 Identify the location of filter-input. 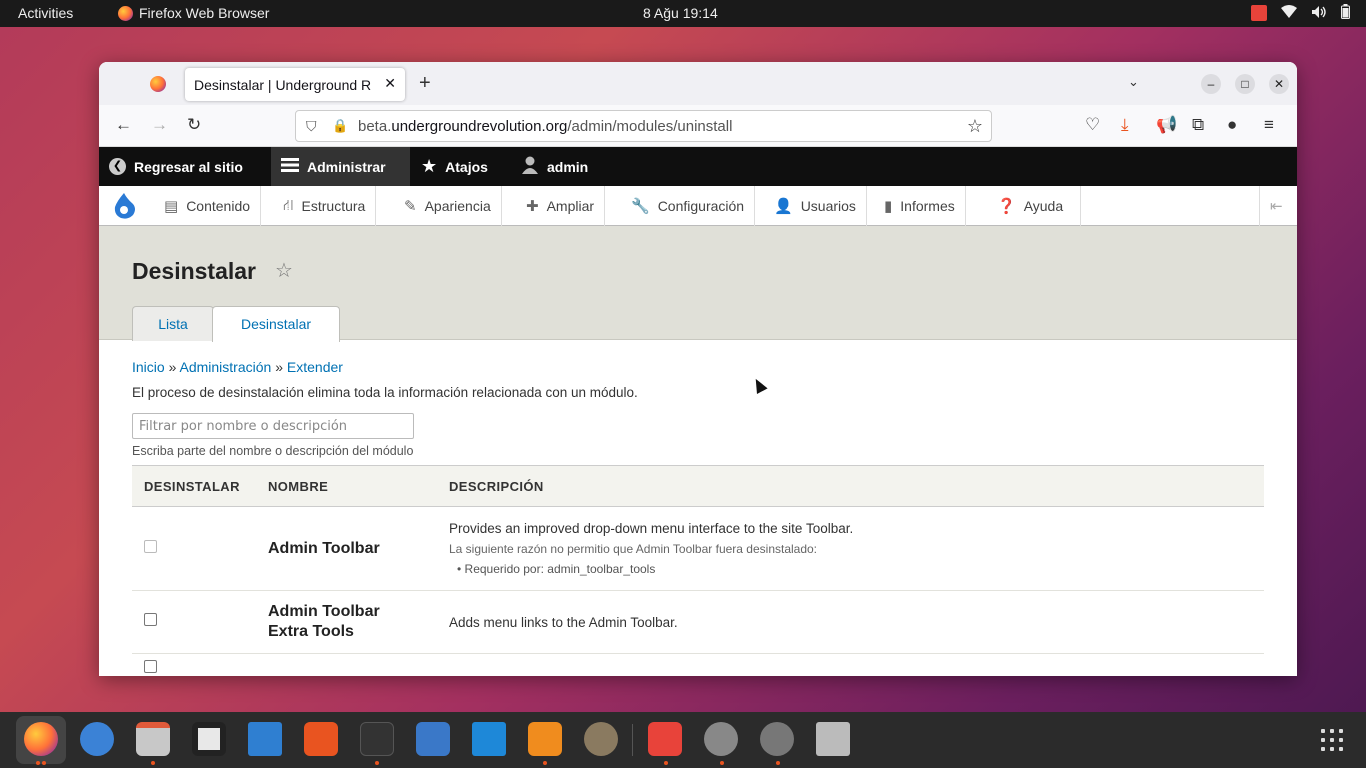
(273, 426).